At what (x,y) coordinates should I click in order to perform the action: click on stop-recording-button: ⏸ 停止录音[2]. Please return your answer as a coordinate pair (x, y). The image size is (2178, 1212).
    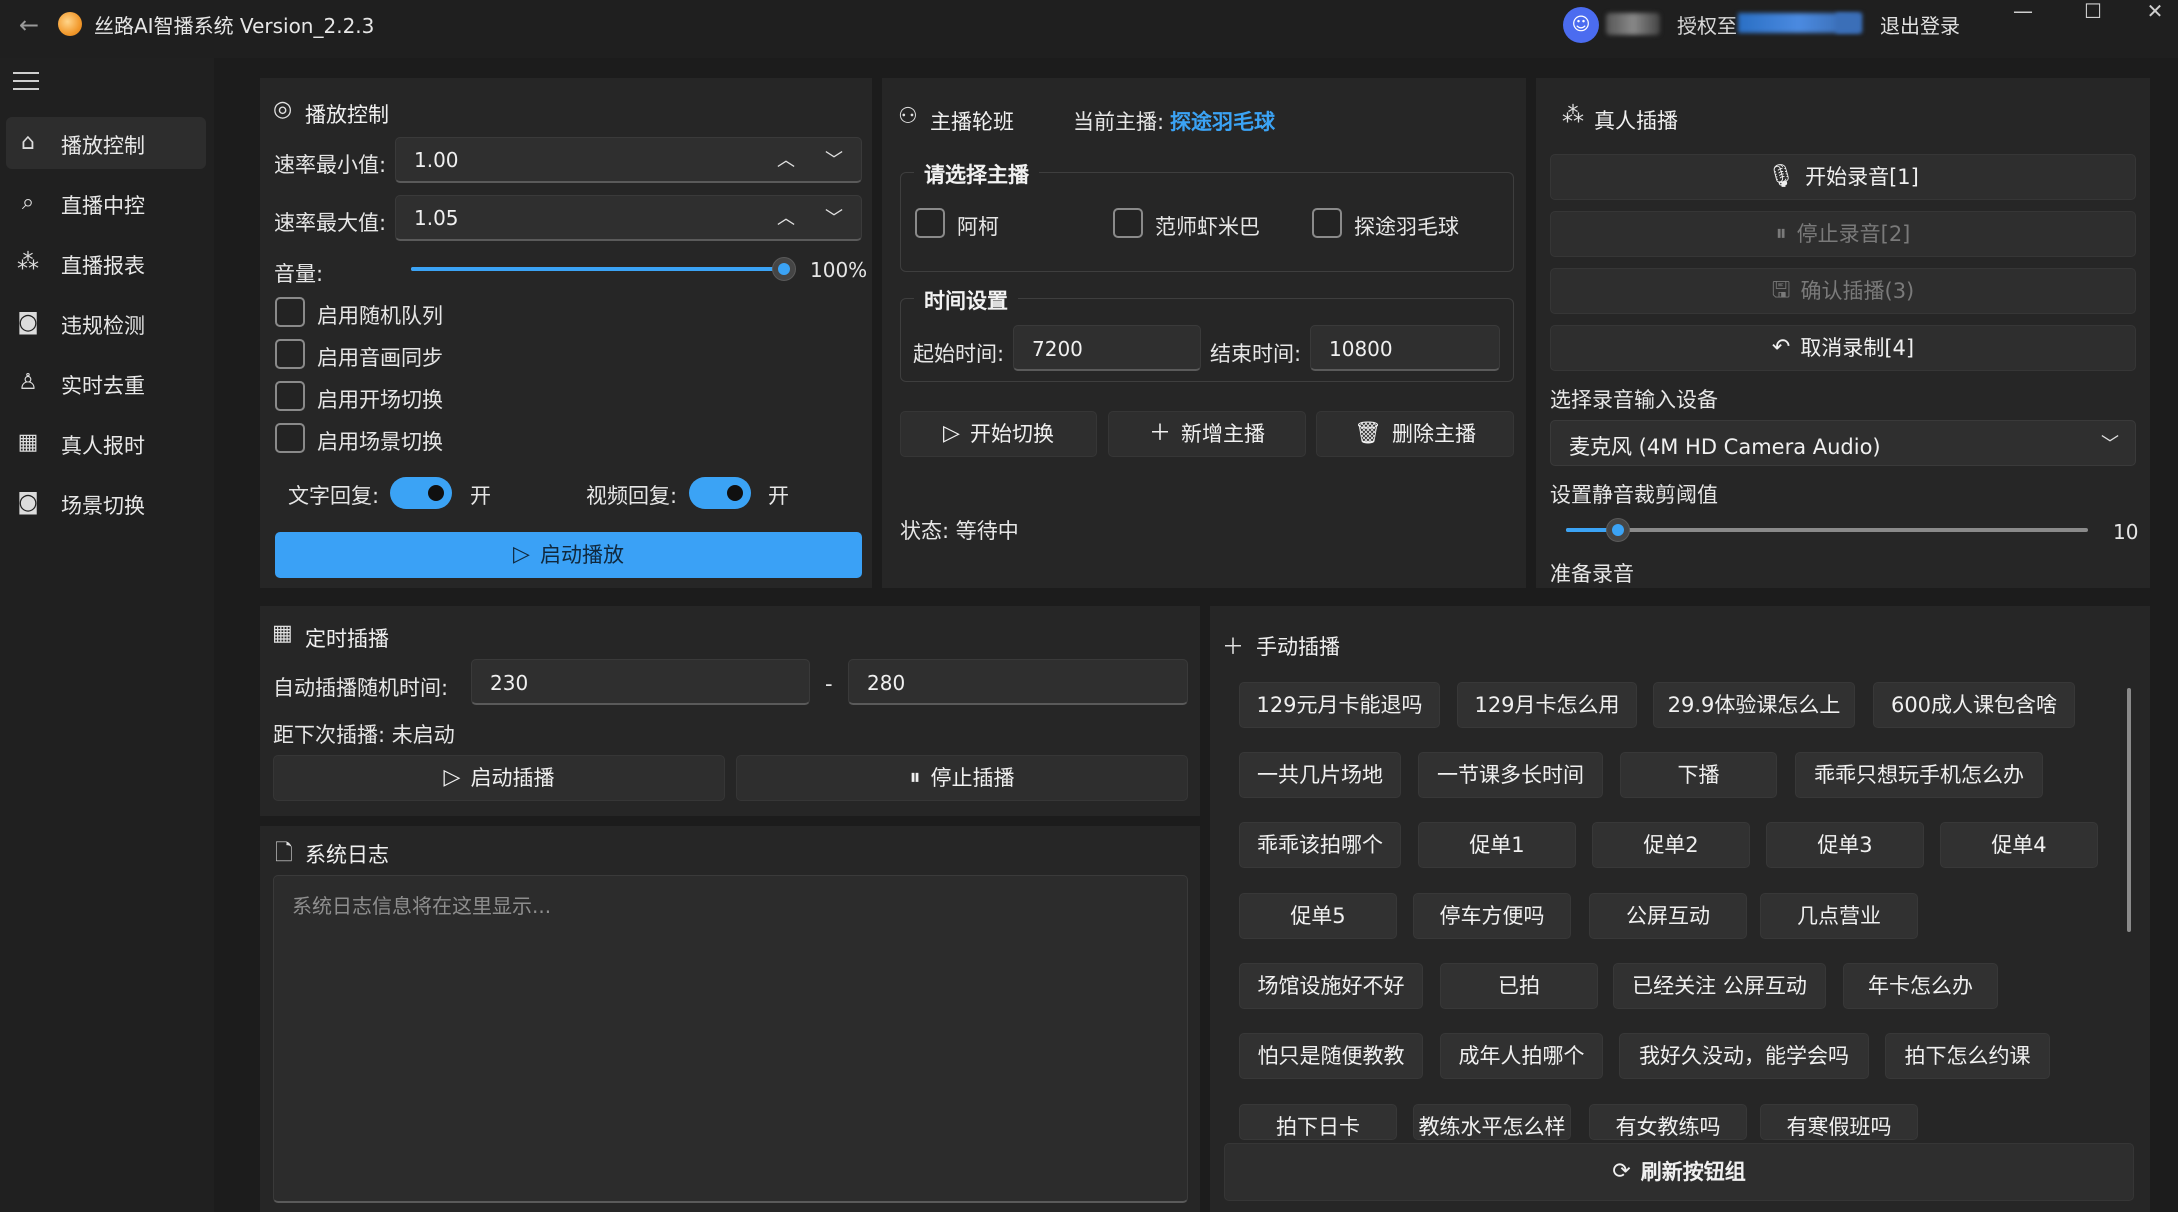
    Looking at the image, I should click on (1843, 234).